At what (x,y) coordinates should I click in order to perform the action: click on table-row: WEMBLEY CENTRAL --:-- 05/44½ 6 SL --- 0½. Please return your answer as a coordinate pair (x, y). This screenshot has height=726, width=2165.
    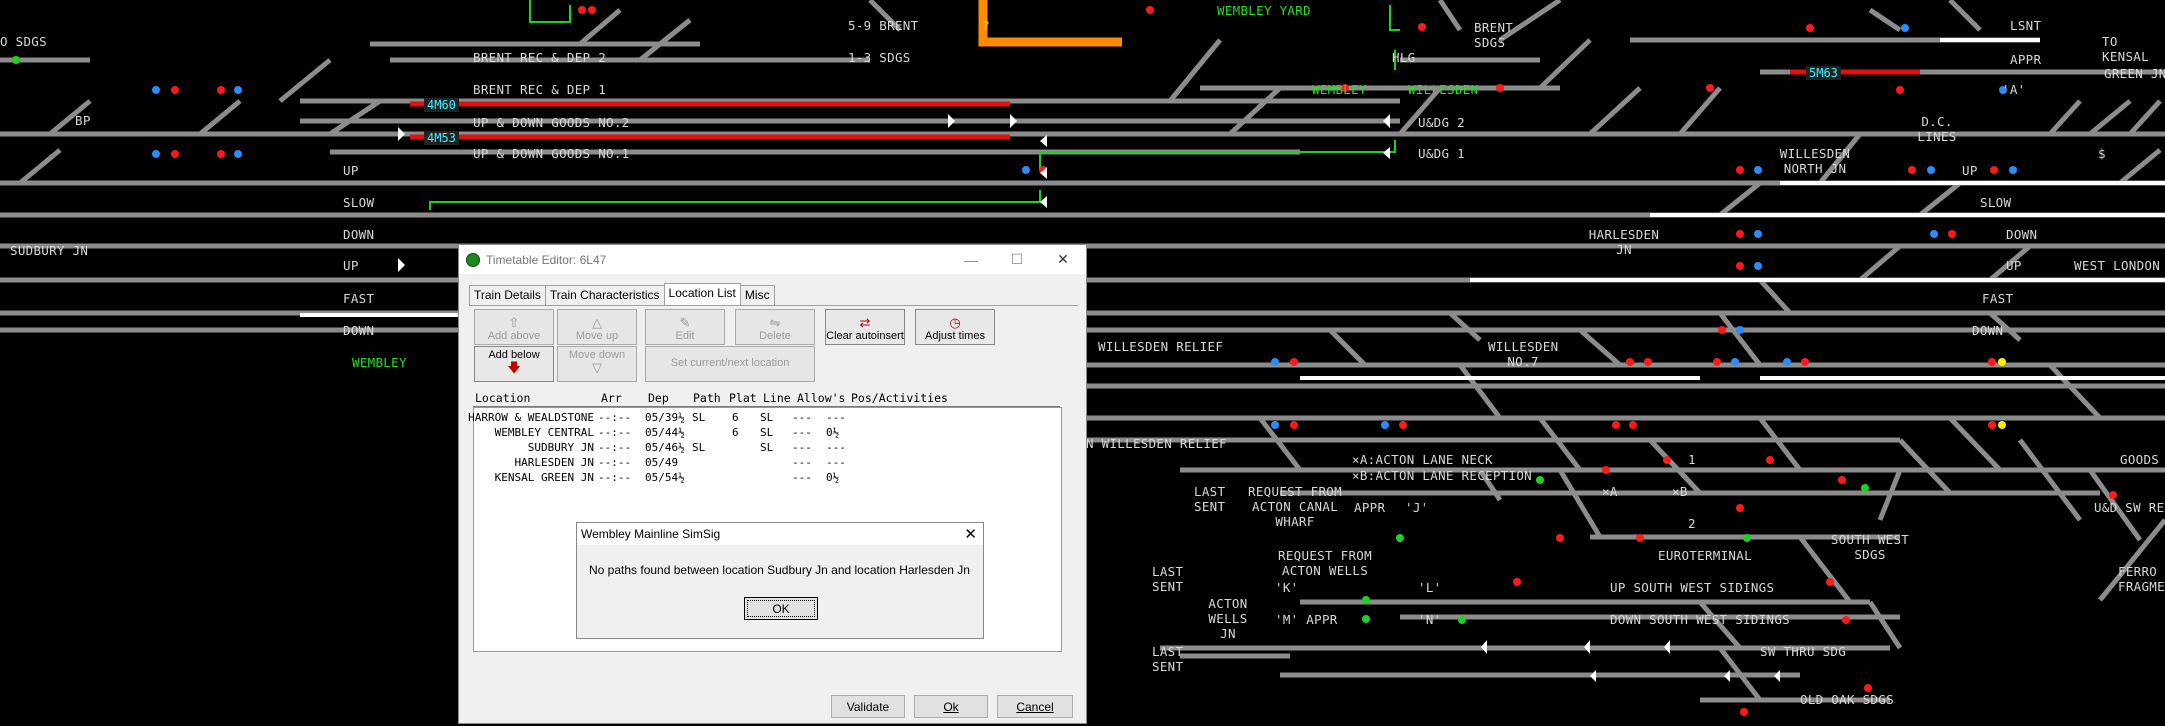
    Looking at the image, I should click on (767, 433).